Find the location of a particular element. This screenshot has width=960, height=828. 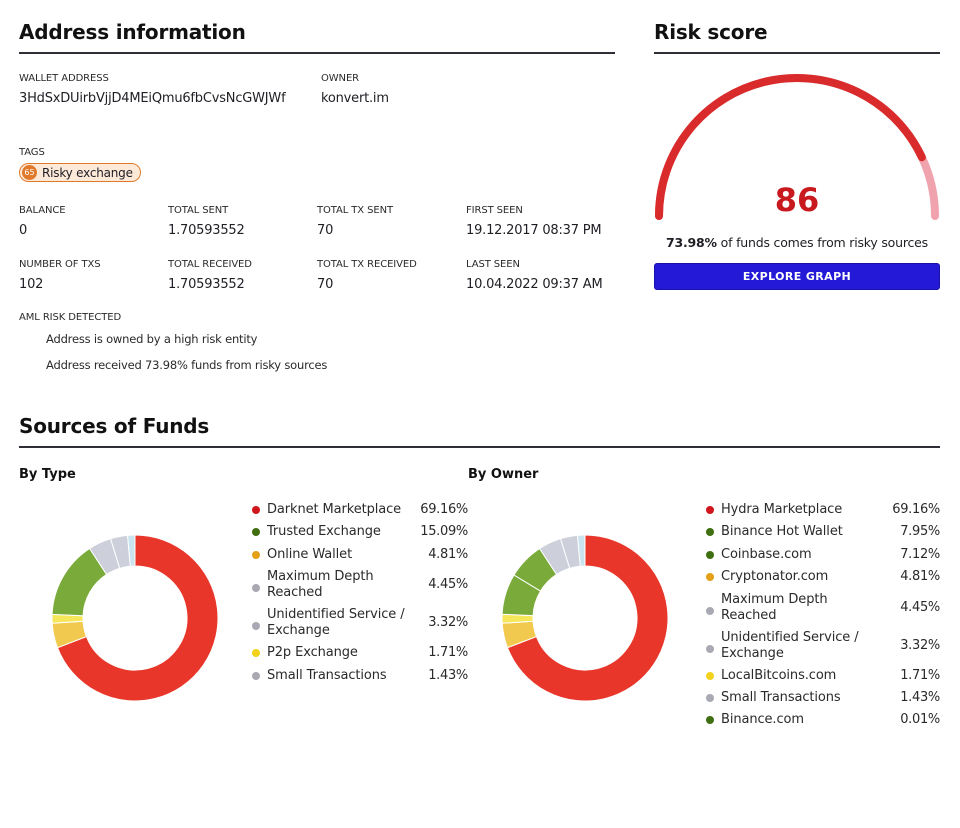

wallet-address-label: WALLET ADDRESS is located at coordinates (64, 78).